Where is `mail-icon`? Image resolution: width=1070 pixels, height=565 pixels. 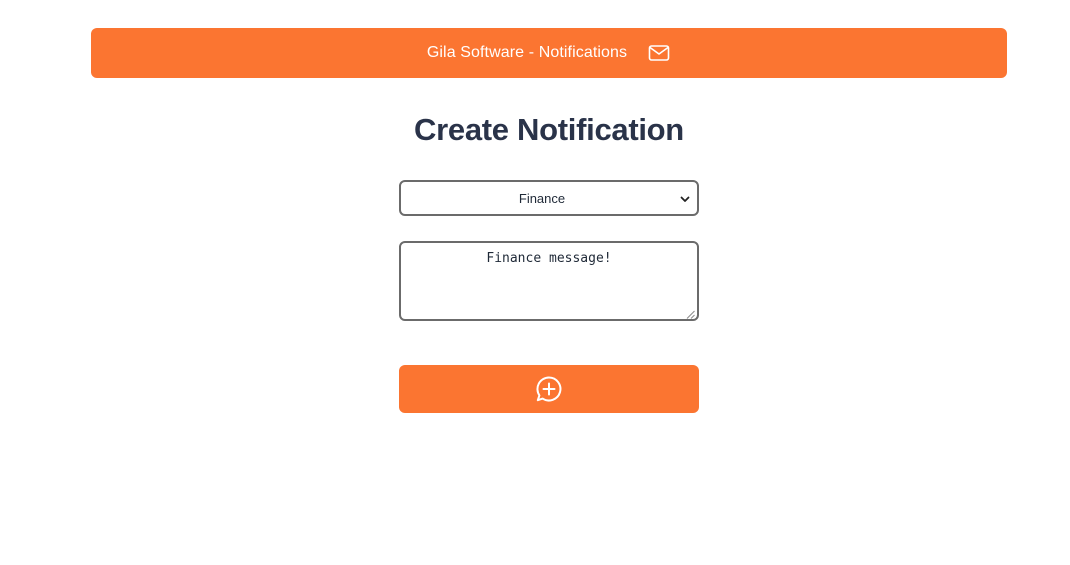
mail-icon is located at coordinates (659, 53).